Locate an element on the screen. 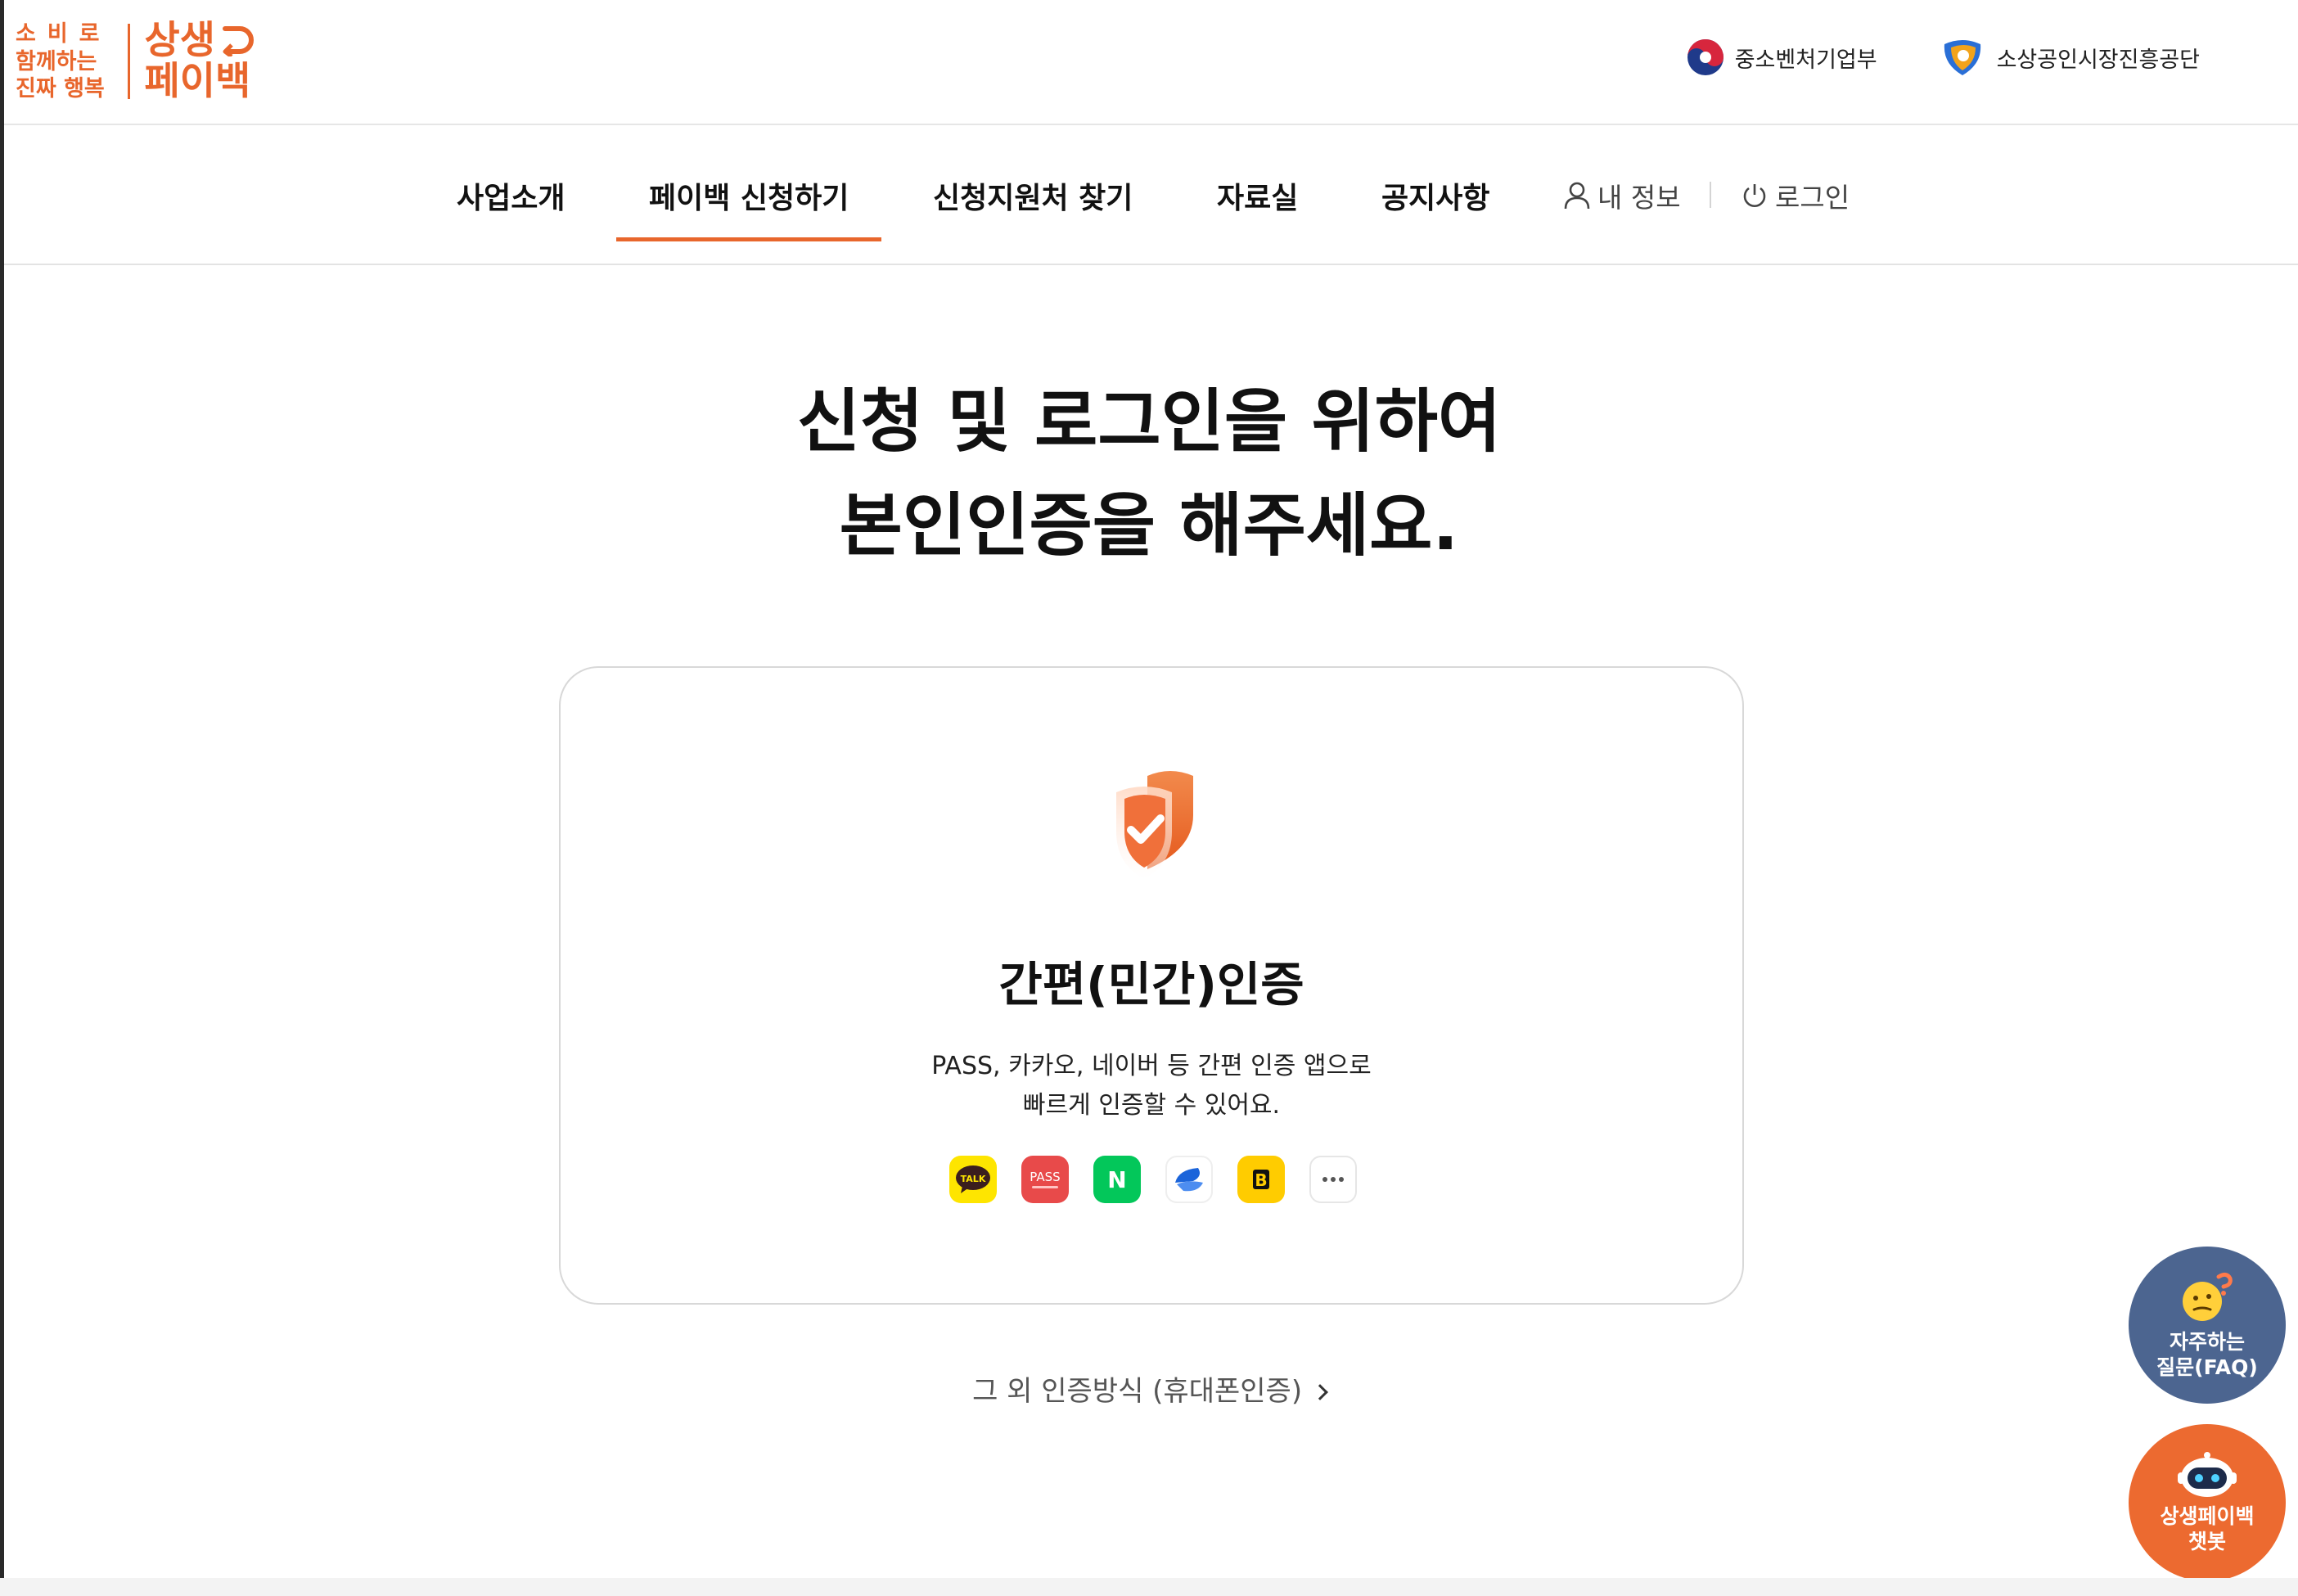 This screenshot has height=1596, width=2298. auth-app-list: TALK PASS N B is located at coordinates (1165, 1179).